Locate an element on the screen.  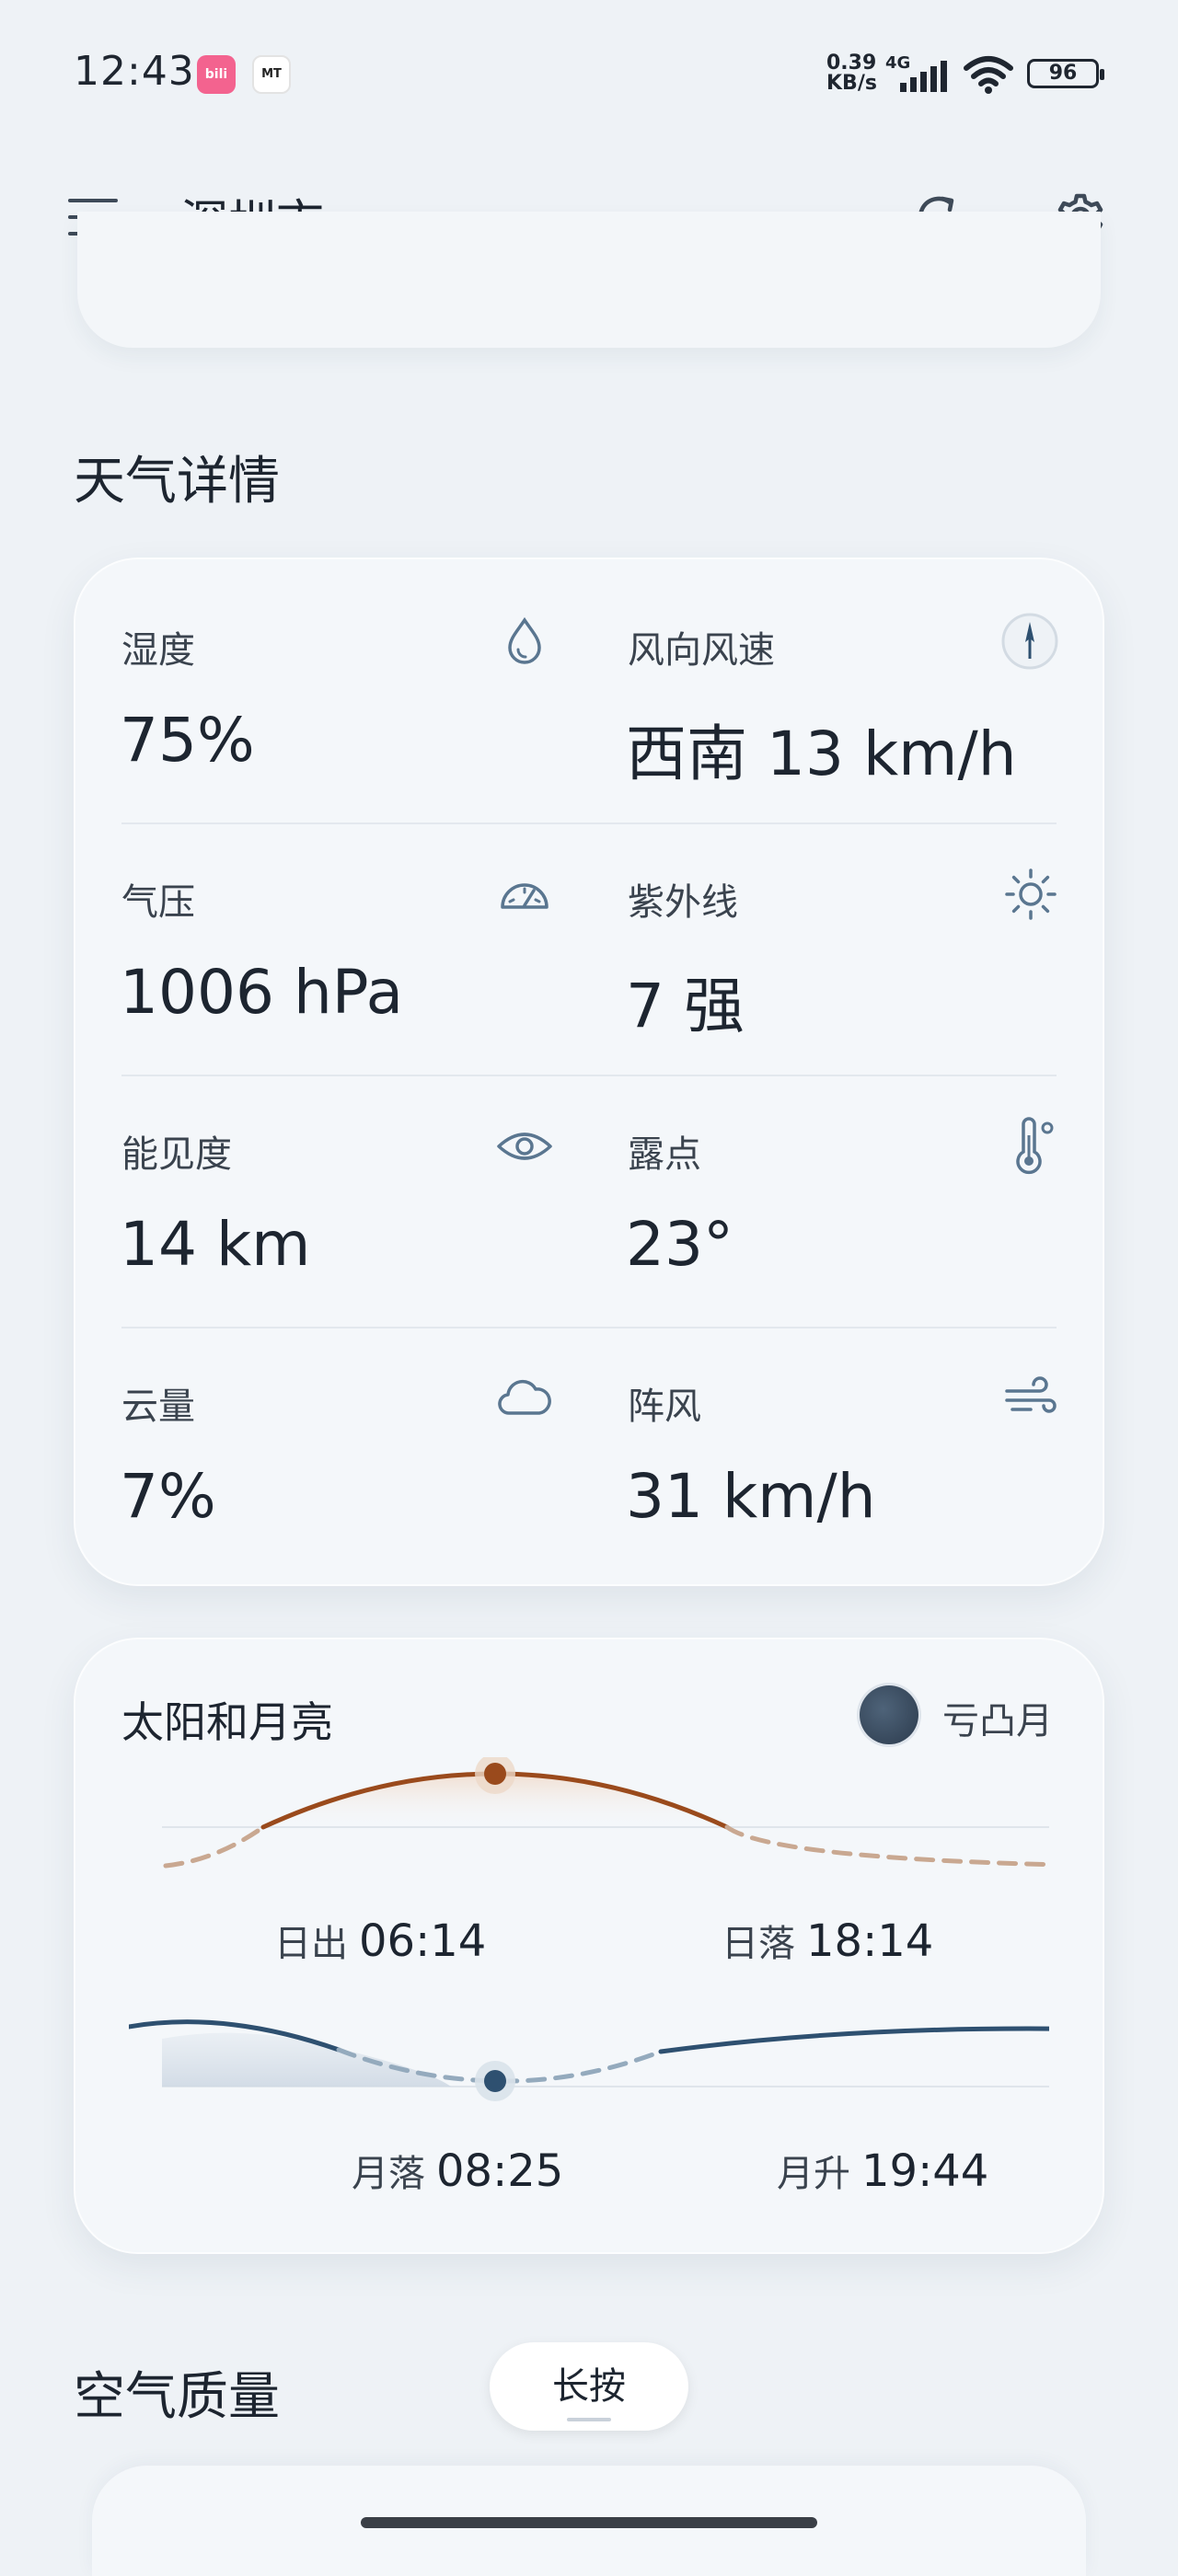
moonrise-time: 19:44 is located at coordinates (925, 2171).